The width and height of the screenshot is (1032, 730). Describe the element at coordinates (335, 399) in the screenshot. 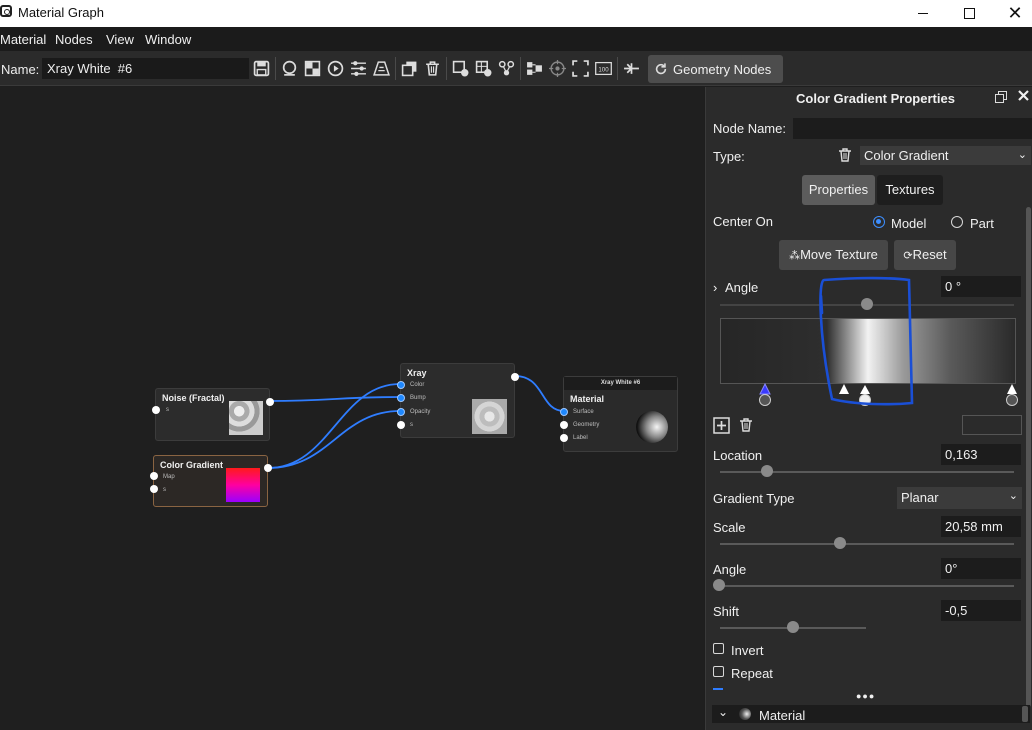

I see `wire-noise-to-bump` at that location.